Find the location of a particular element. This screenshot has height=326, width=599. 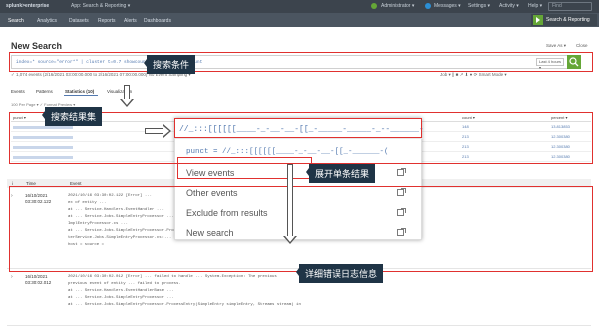

page-title: New Search is located at coordinates (37, 46).